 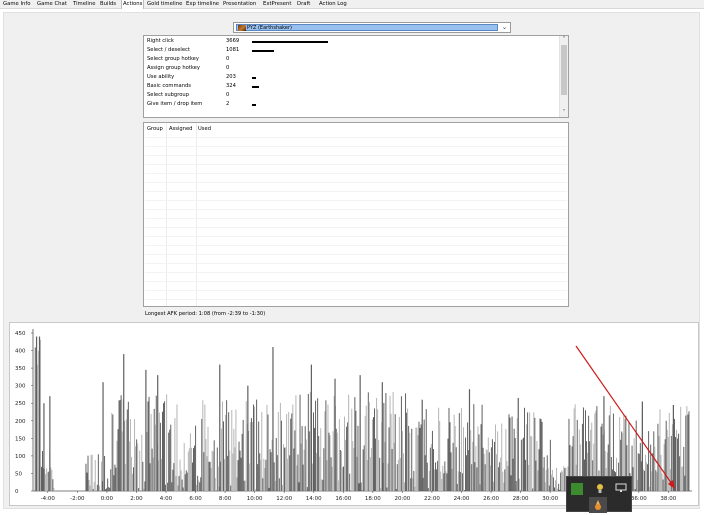 What do you see at coordinates (174, 104) in the screenshot?
I see `action-label: Give item / drop item` at bounding box center [174, 104].